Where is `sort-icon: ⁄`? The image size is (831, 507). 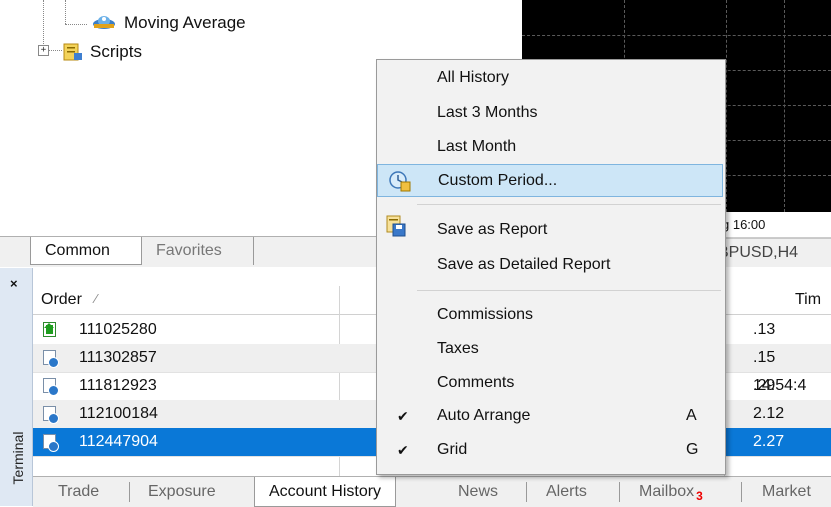 sort-icon: ⁄ is located at coordinates (96, 298).